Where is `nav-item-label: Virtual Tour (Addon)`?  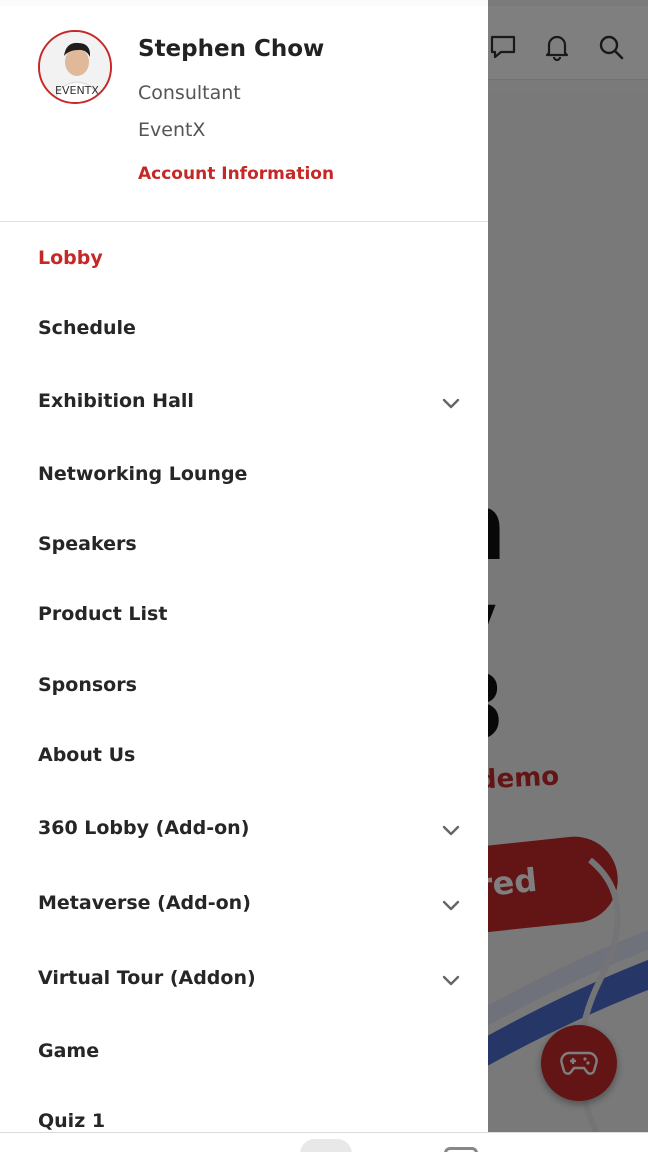 nav-item-label: Virtual Tour (Addon) is located at coordinates (147, 978).